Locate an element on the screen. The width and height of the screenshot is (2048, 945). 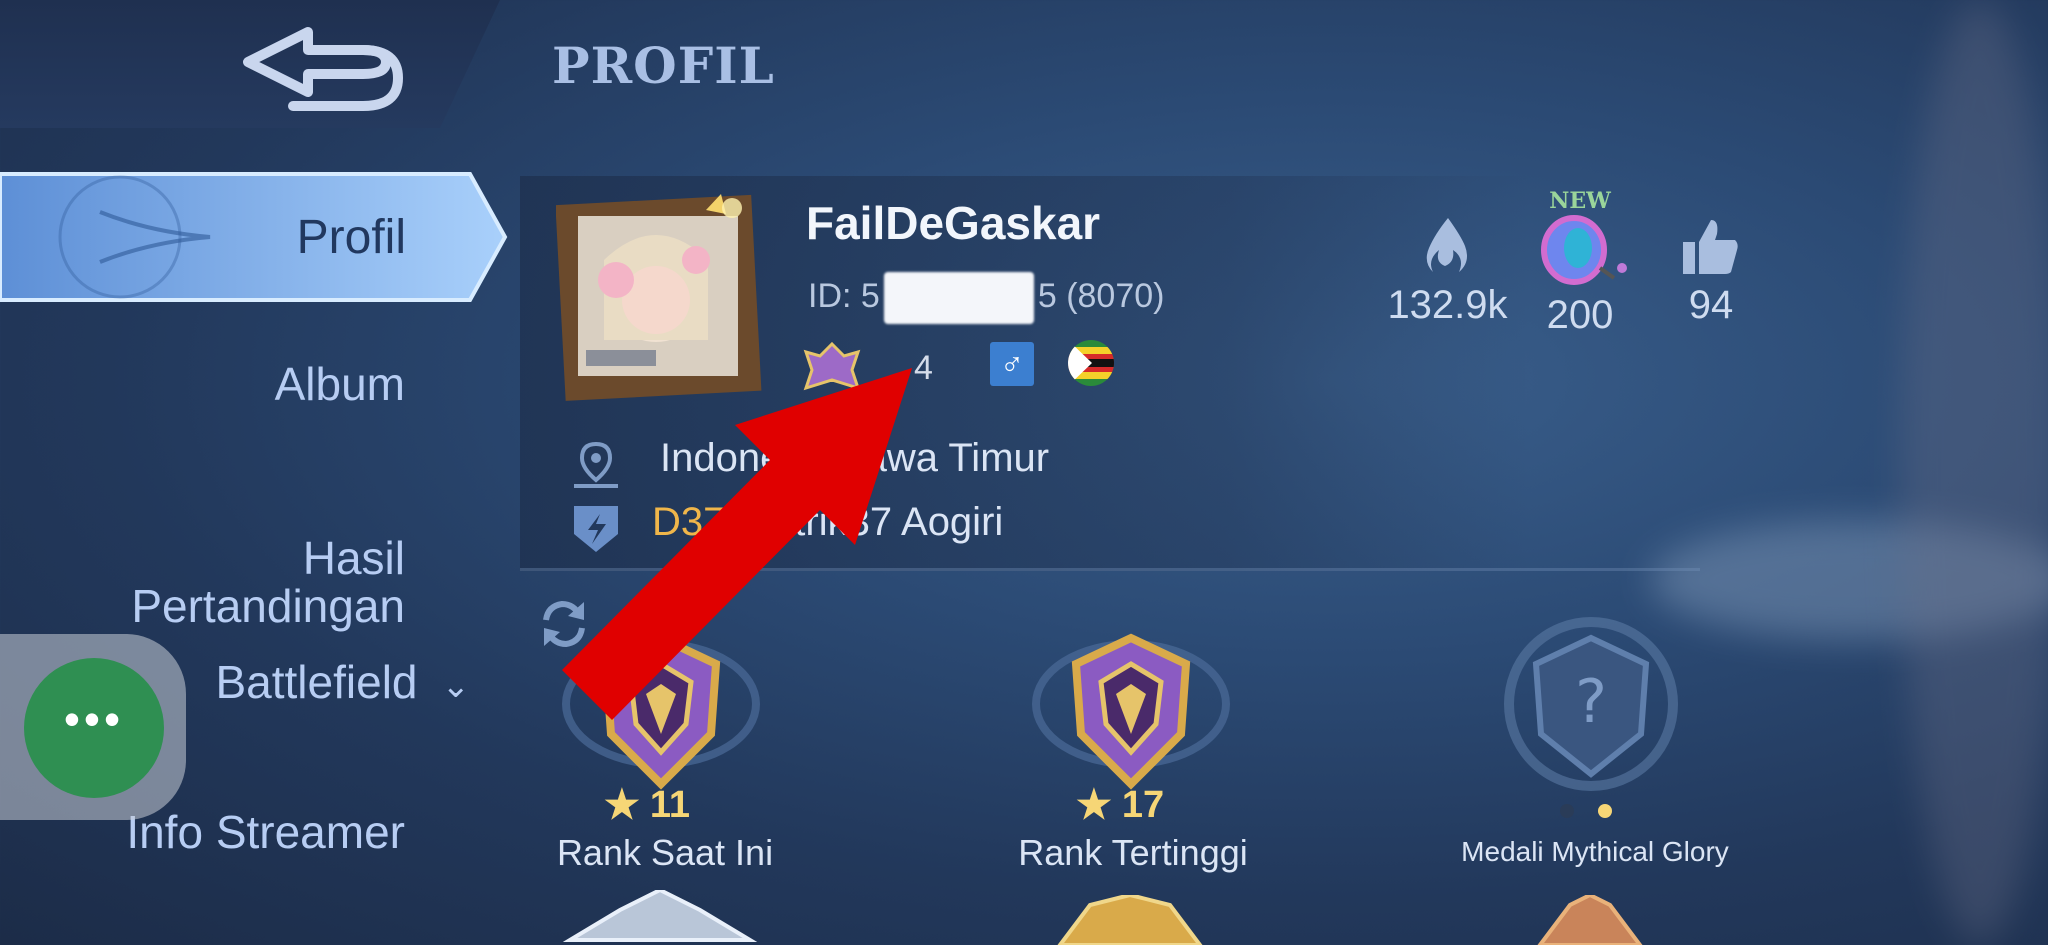
player-id-prefix: ID: 5 is located at coordinates (844, 295).